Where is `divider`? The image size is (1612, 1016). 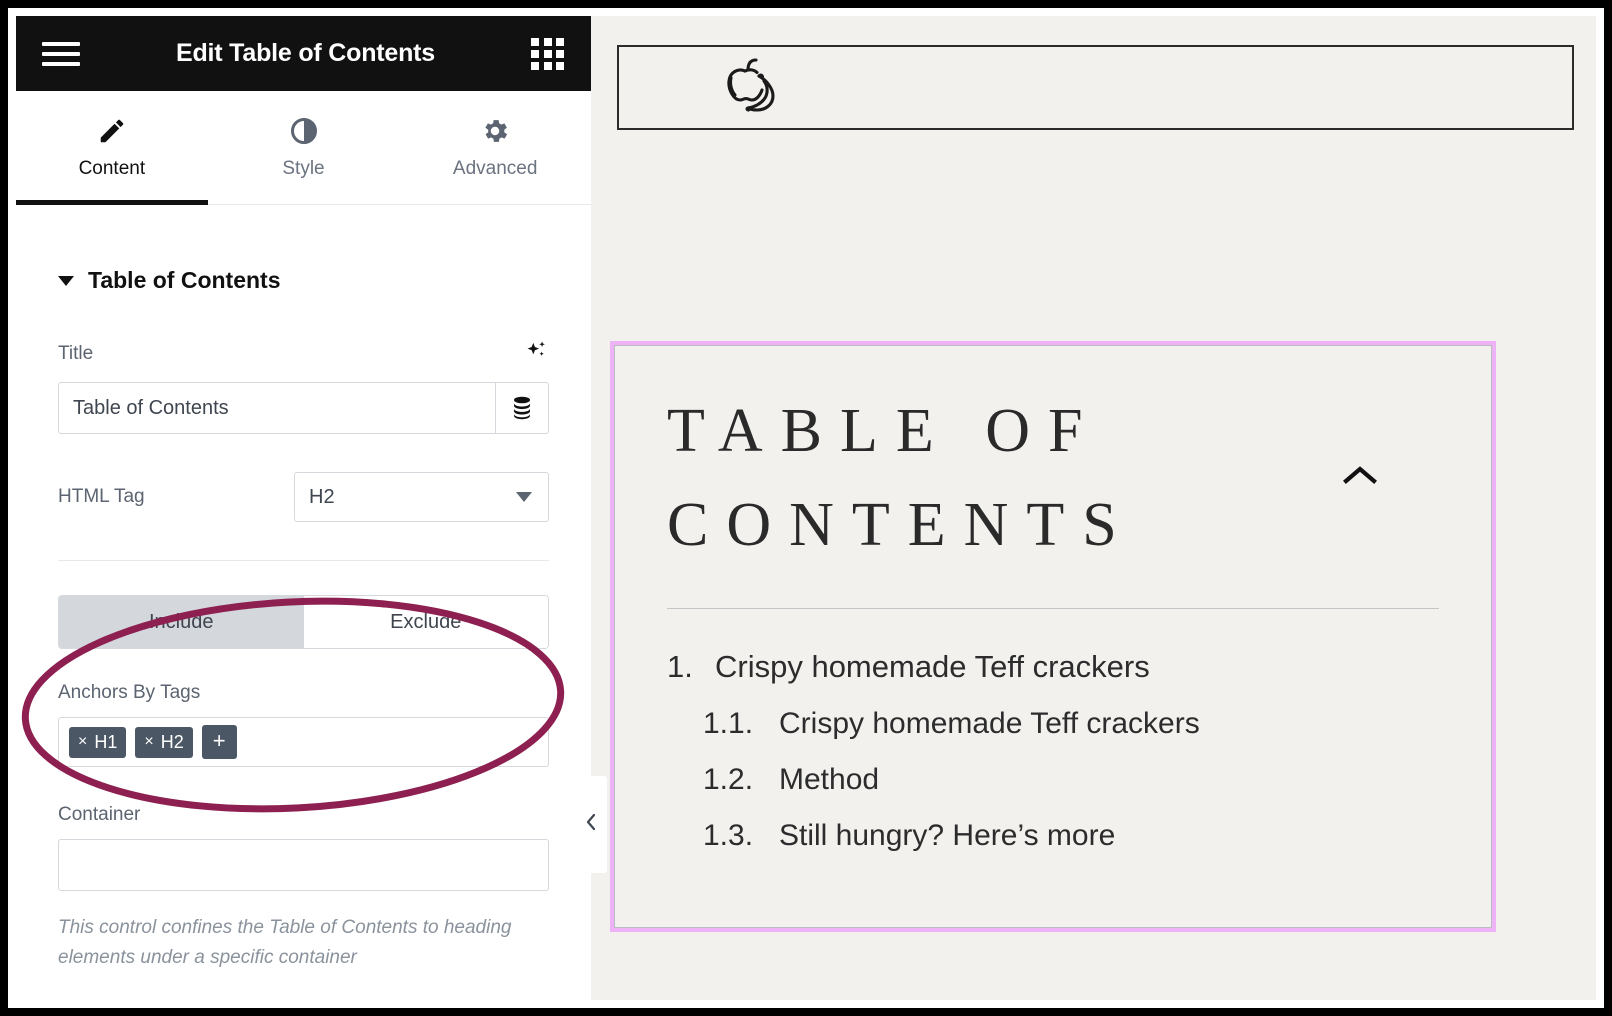 divider is located at coordinates (303, 560).